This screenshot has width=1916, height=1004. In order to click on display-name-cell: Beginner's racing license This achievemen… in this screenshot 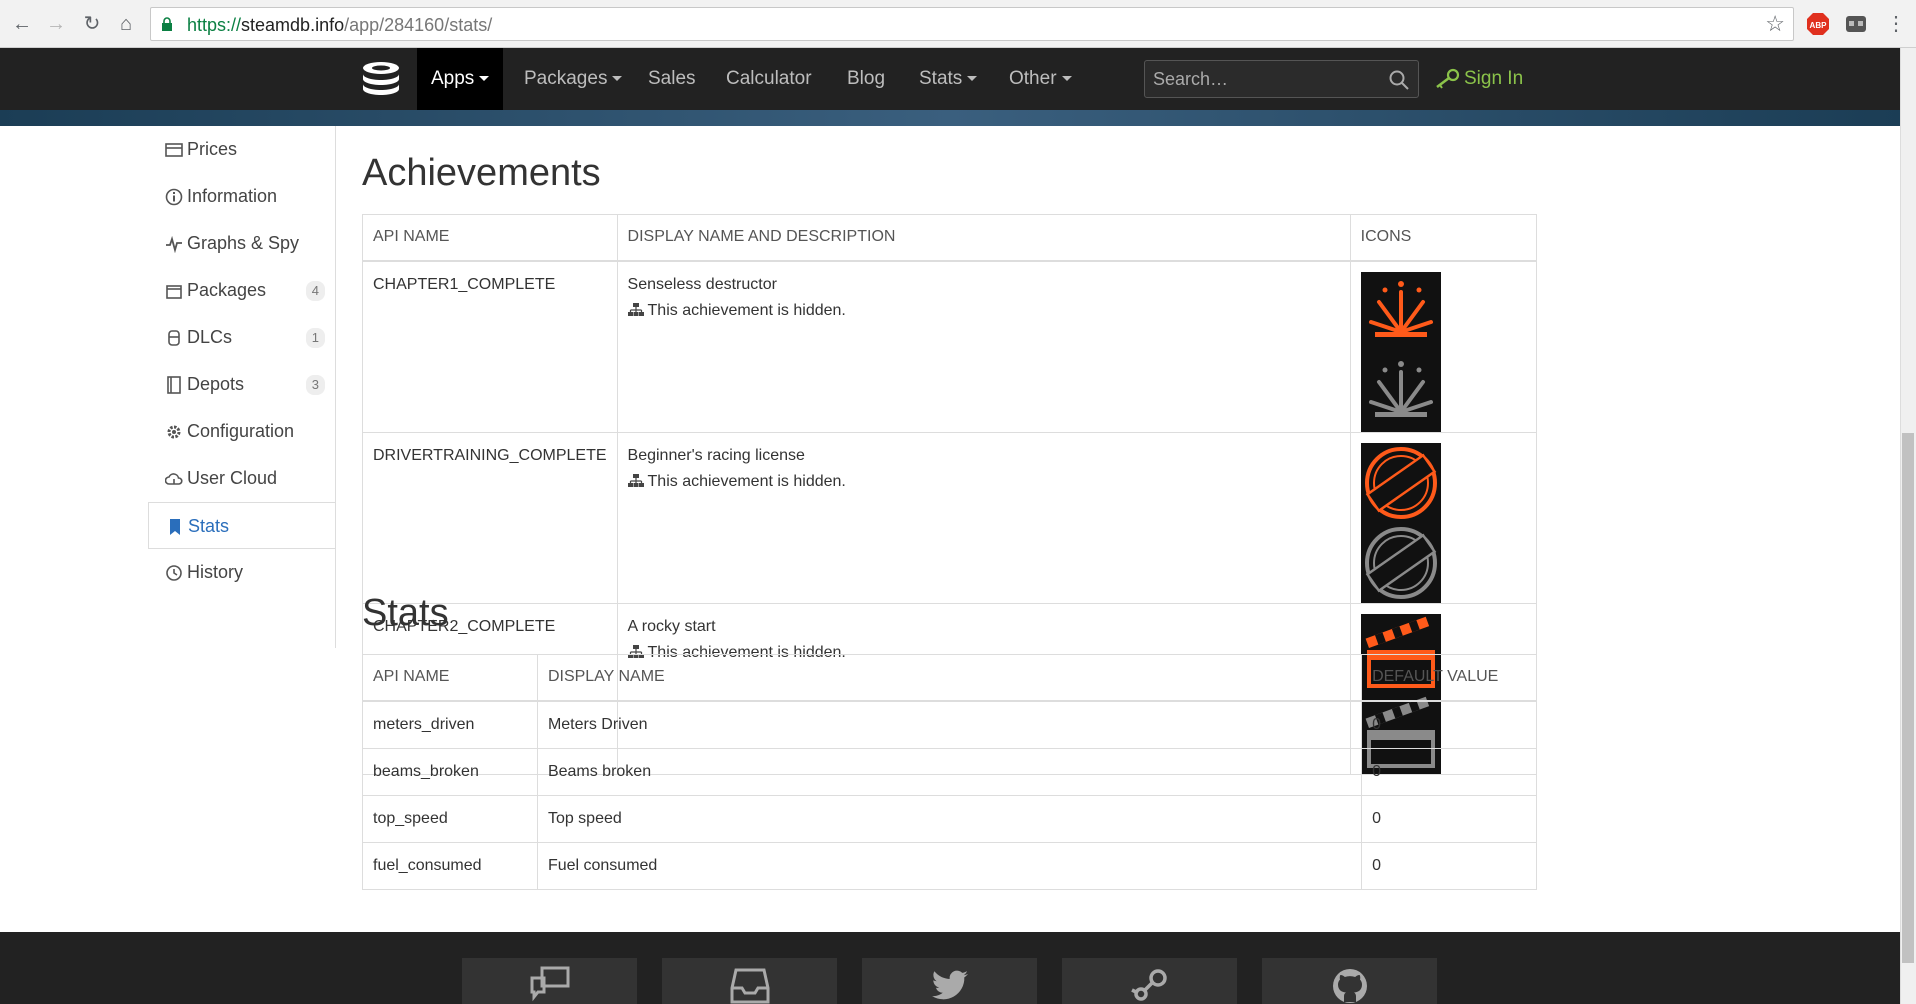, I will do `click(983, 517)`.